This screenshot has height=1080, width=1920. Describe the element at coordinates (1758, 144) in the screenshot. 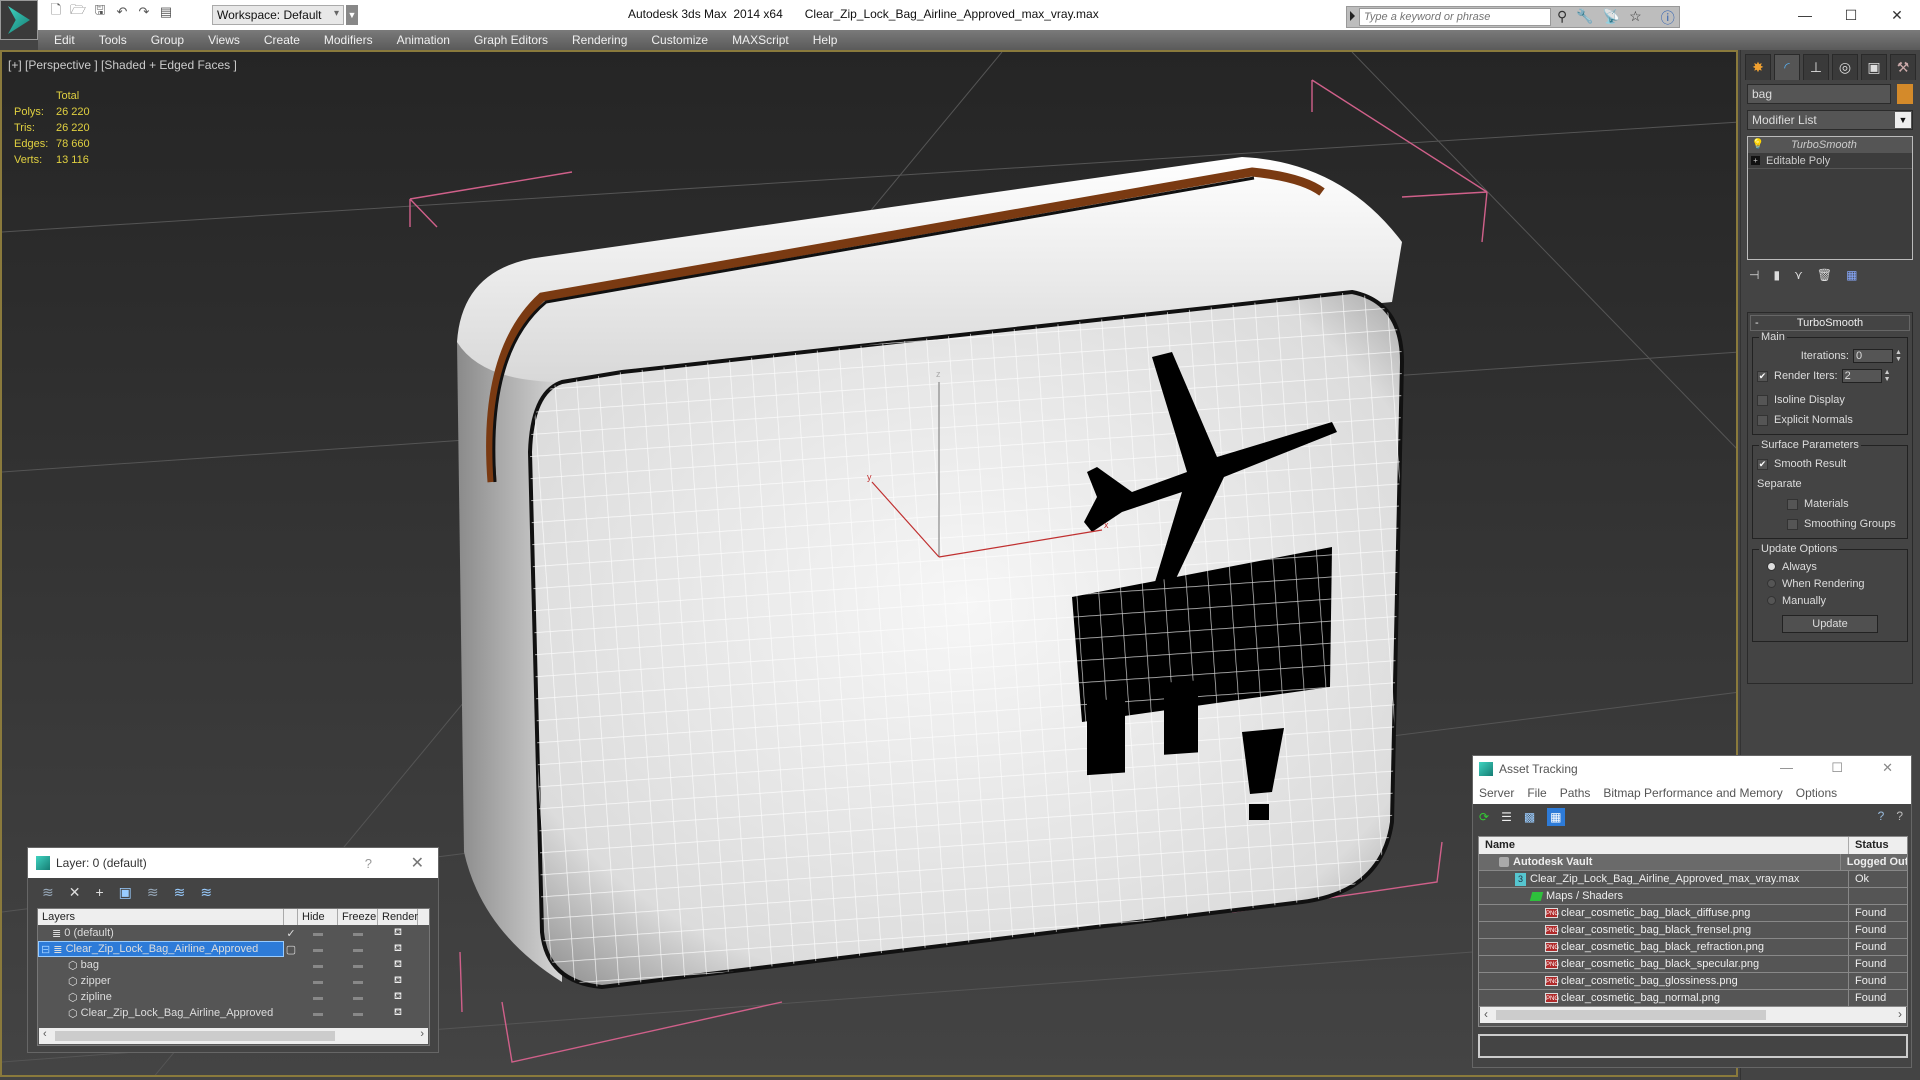

I see `lightbulb-icon: 💡` at that location.